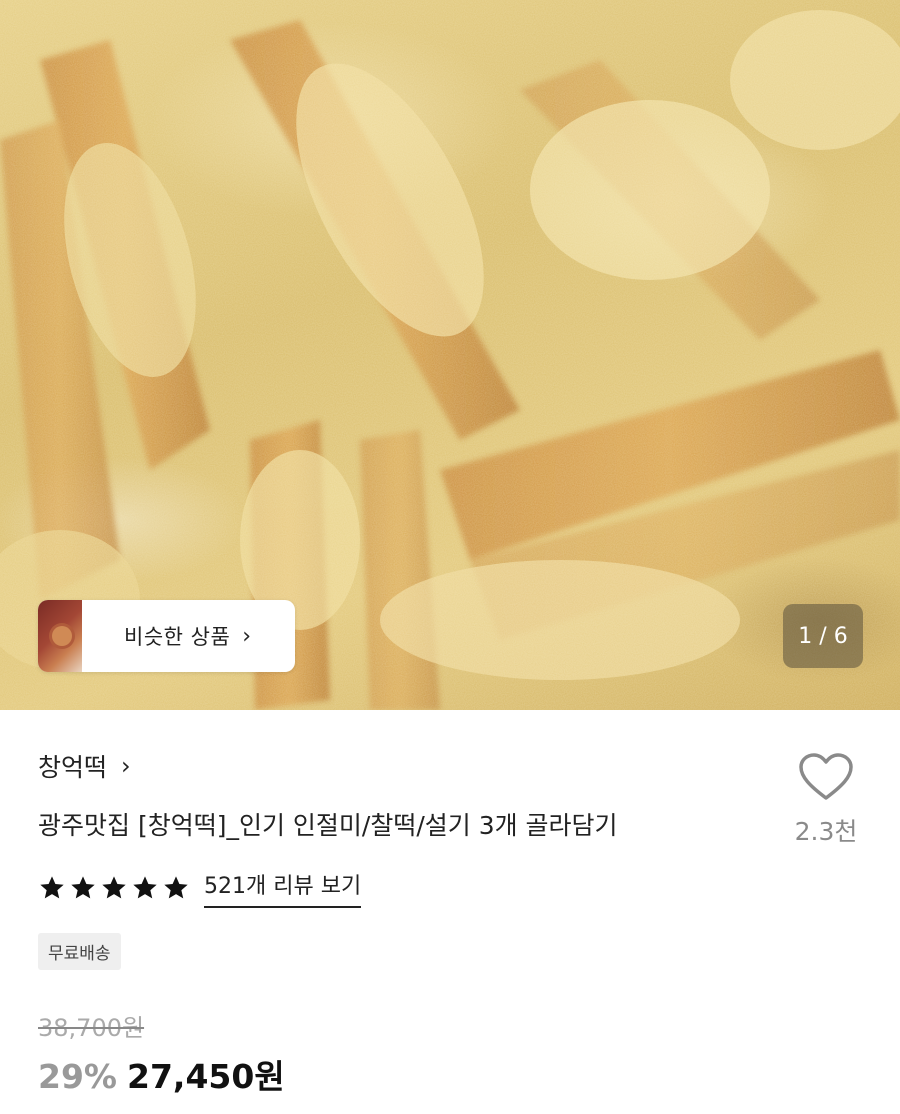 The image size is (900, 1114). Describe the element at coordinates (79, 951) in the screenshot. I see `free-shipping-badge: 무료배송` at that location.